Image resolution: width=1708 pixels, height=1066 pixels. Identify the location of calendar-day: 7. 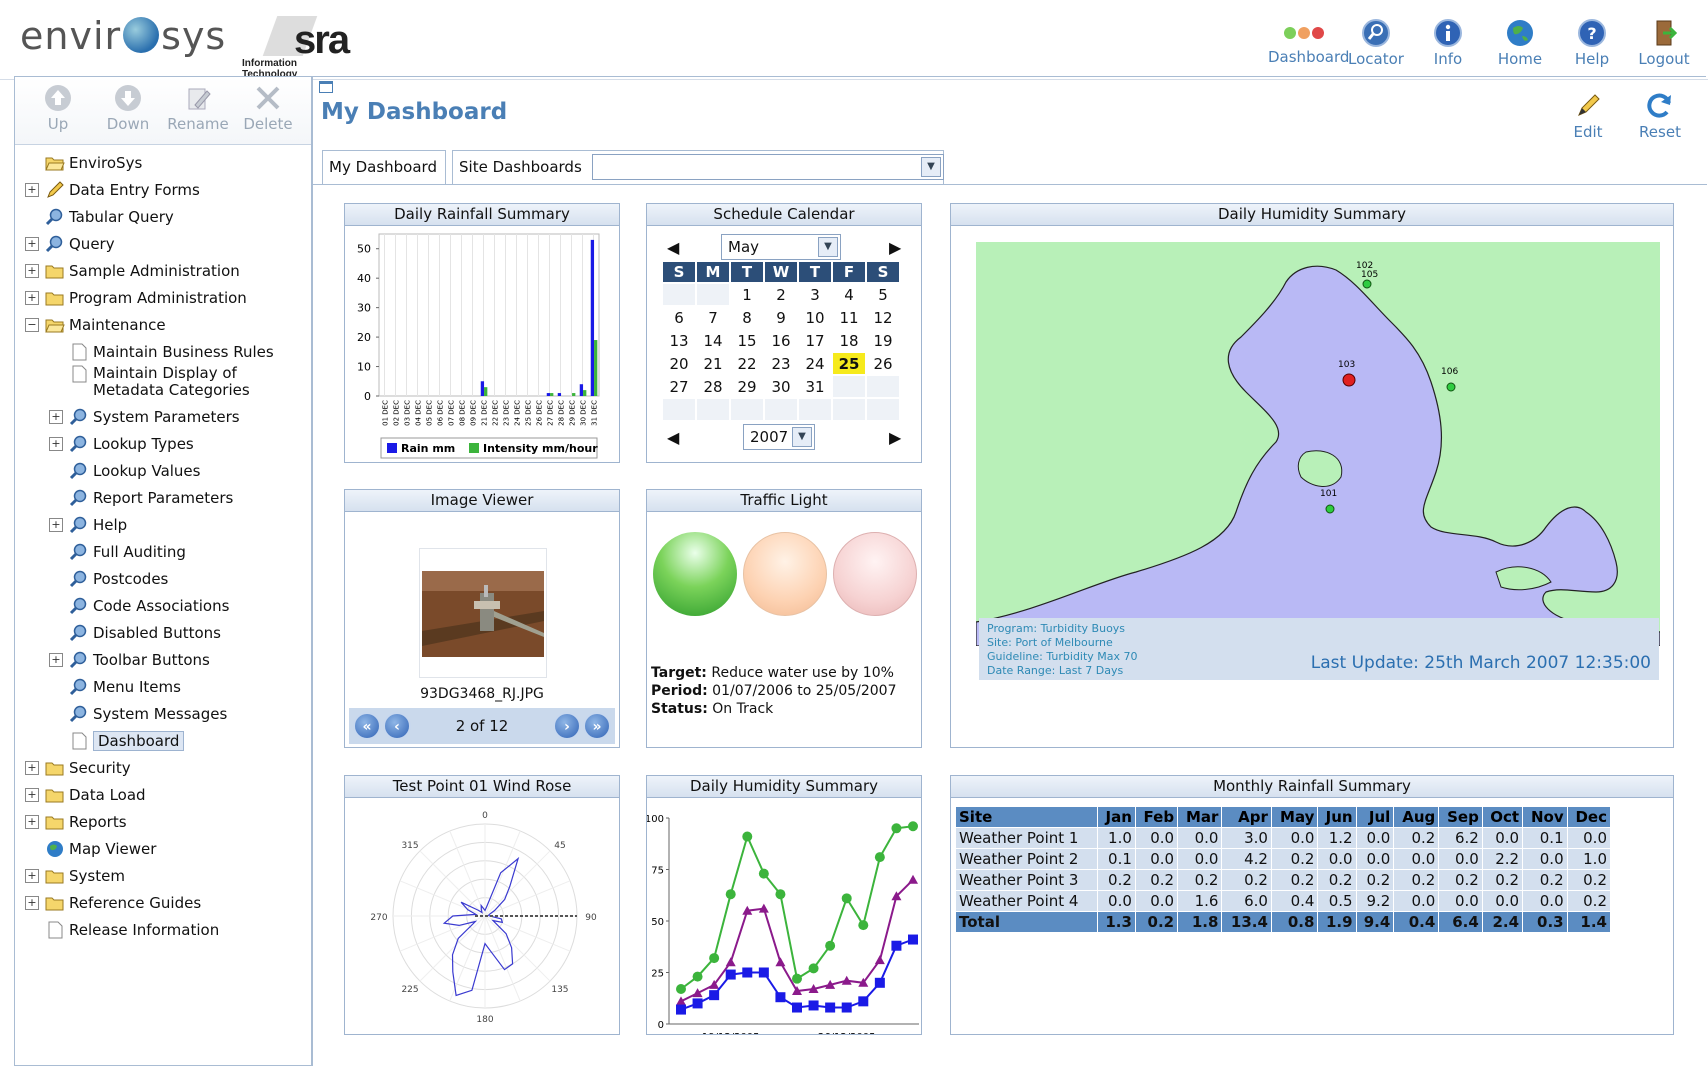
(713, 317).